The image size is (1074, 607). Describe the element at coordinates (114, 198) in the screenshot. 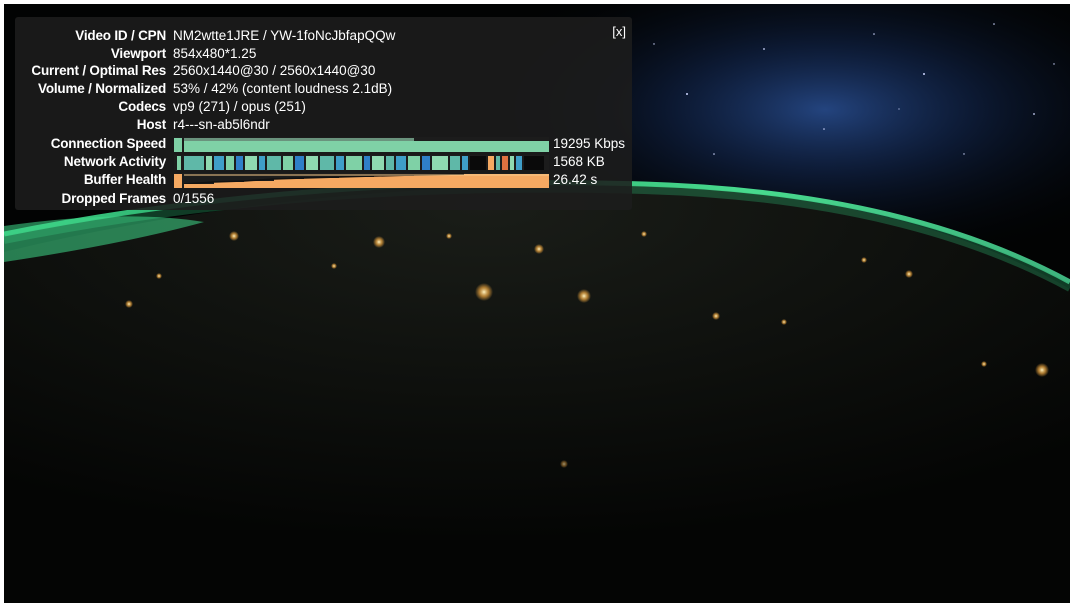

I see `stats-label: Dropped Frames` at that location.